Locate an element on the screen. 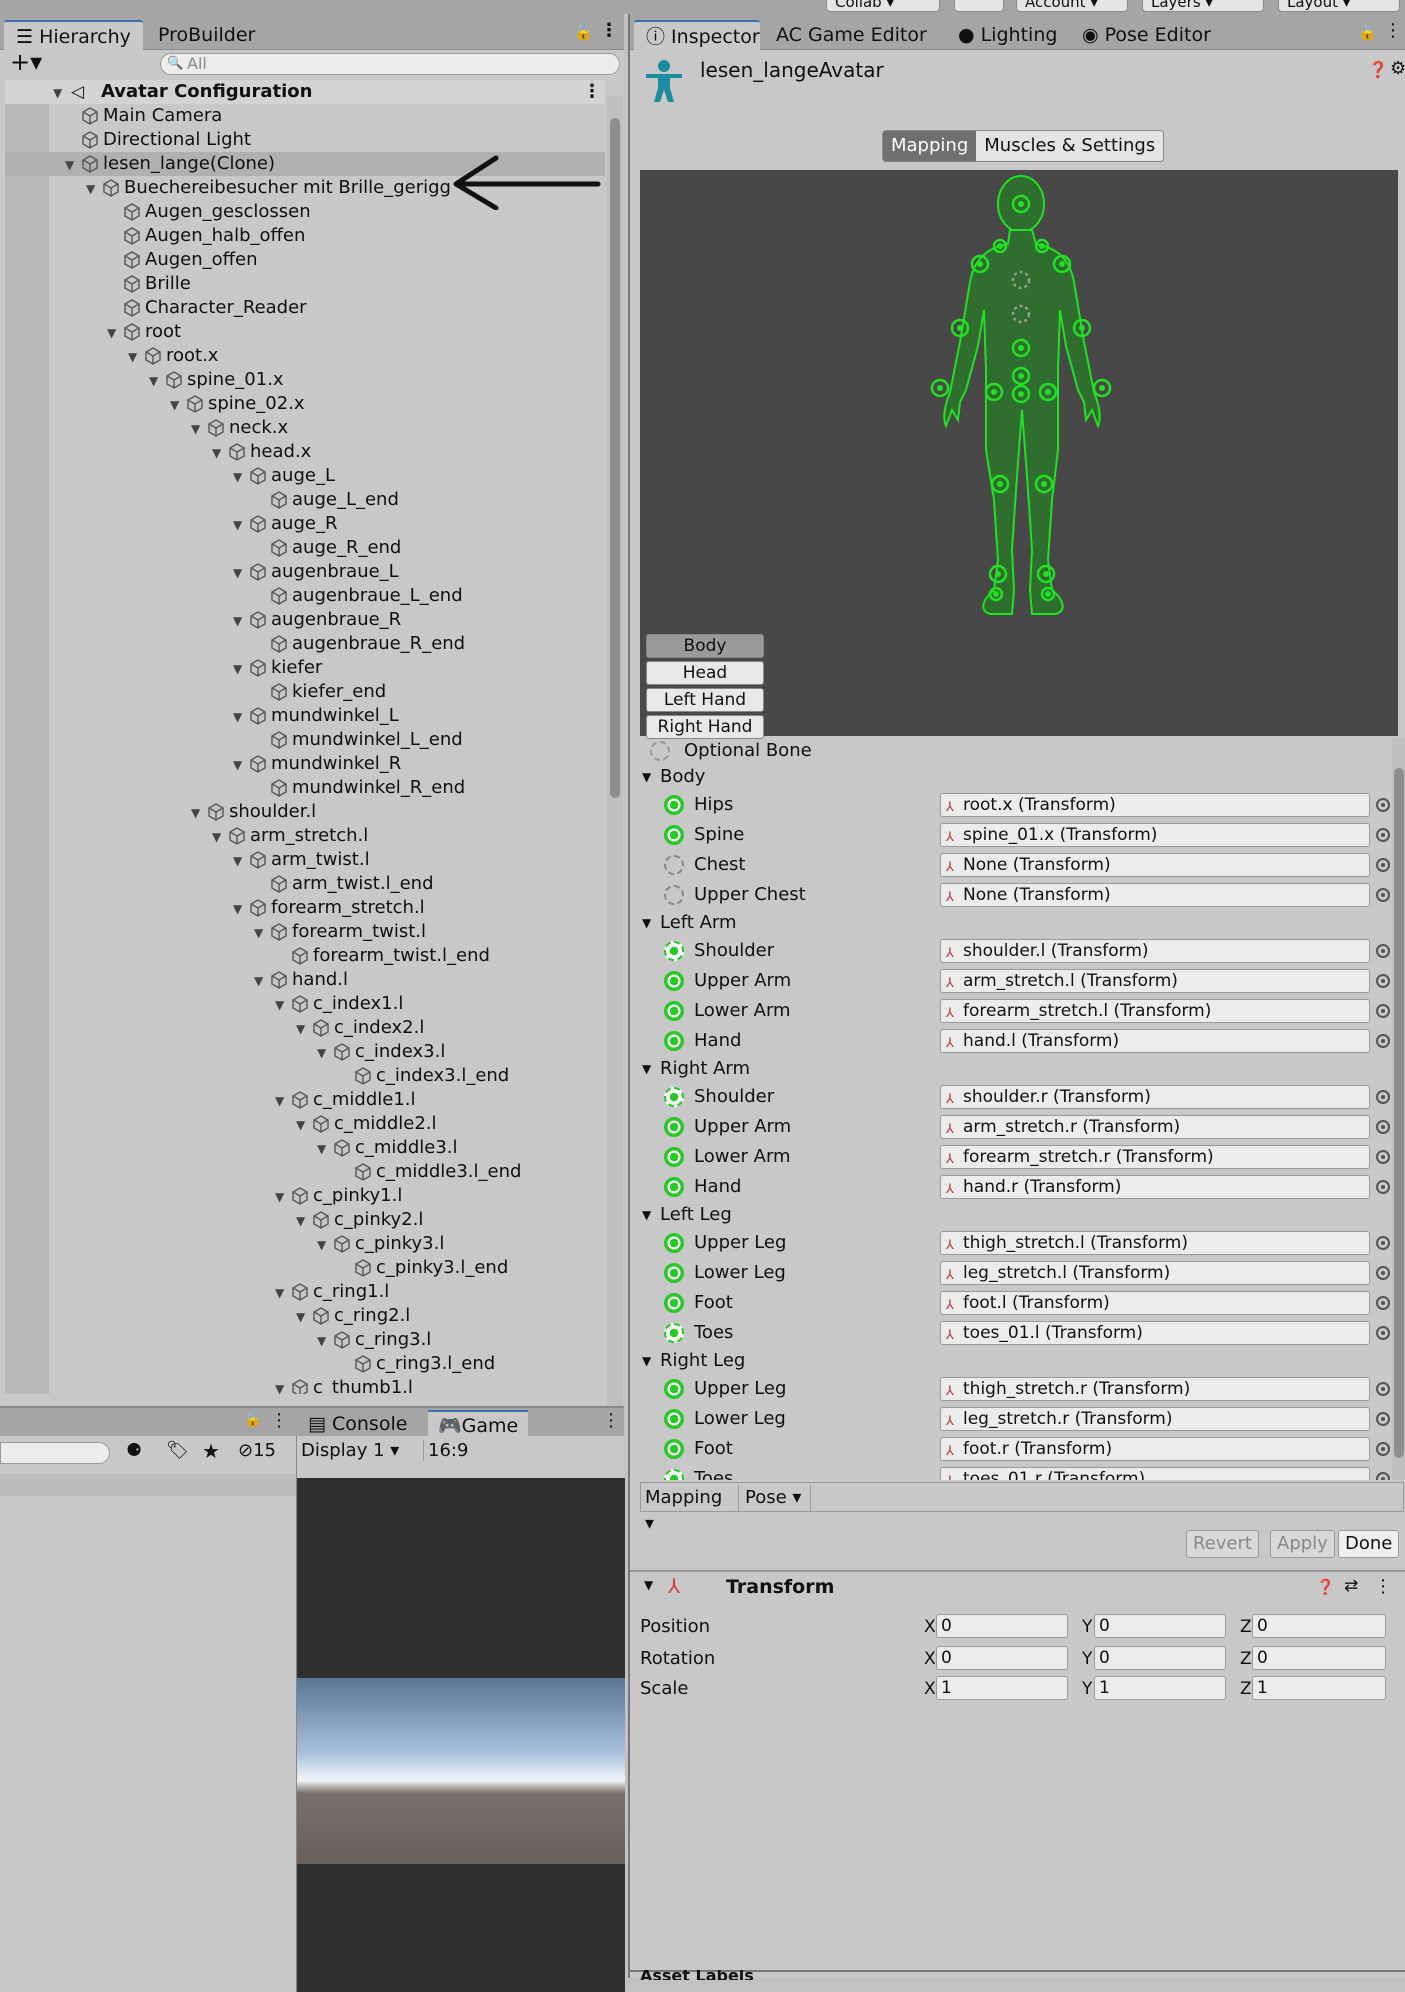 Image resolution: width=1405 pixels, height=1992 pixels. done-button: Done is located at coordinates (1369, 1544).